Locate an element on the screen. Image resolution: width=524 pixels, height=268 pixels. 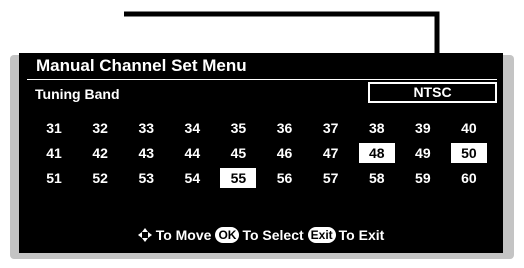
channel-number: 52 is located at coordinates (100, 177).